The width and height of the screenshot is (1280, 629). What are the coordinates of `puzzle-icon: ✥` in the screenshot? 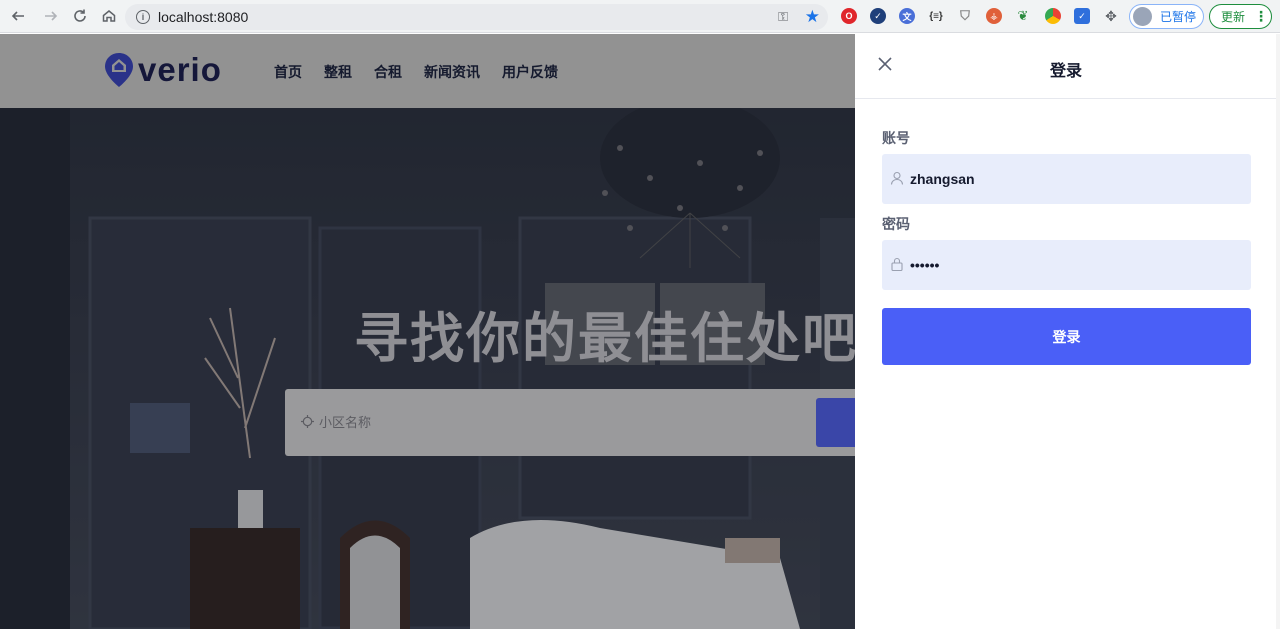 It's located at (1111, 16).